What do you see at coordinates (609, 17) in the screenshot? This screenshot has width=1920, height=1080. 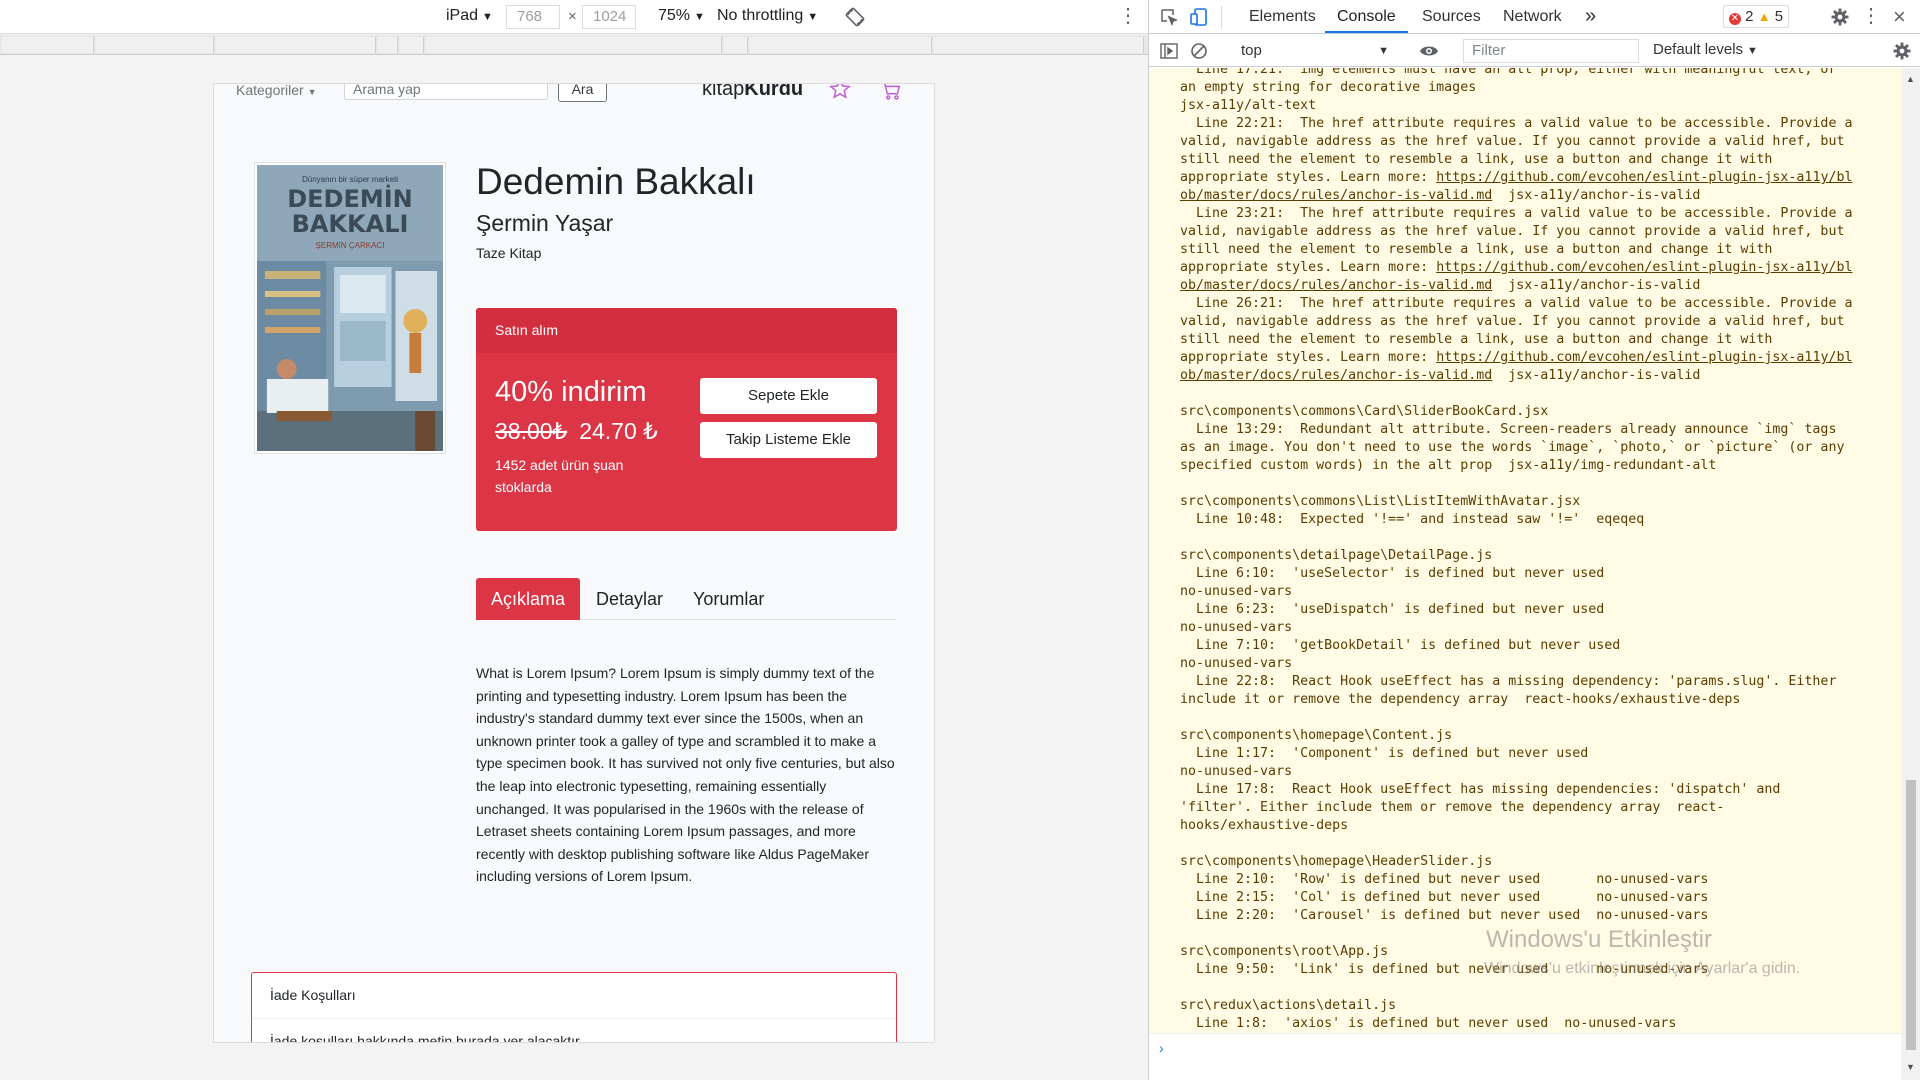 I see `height-input: 1024` at bounding box center [609, 17].